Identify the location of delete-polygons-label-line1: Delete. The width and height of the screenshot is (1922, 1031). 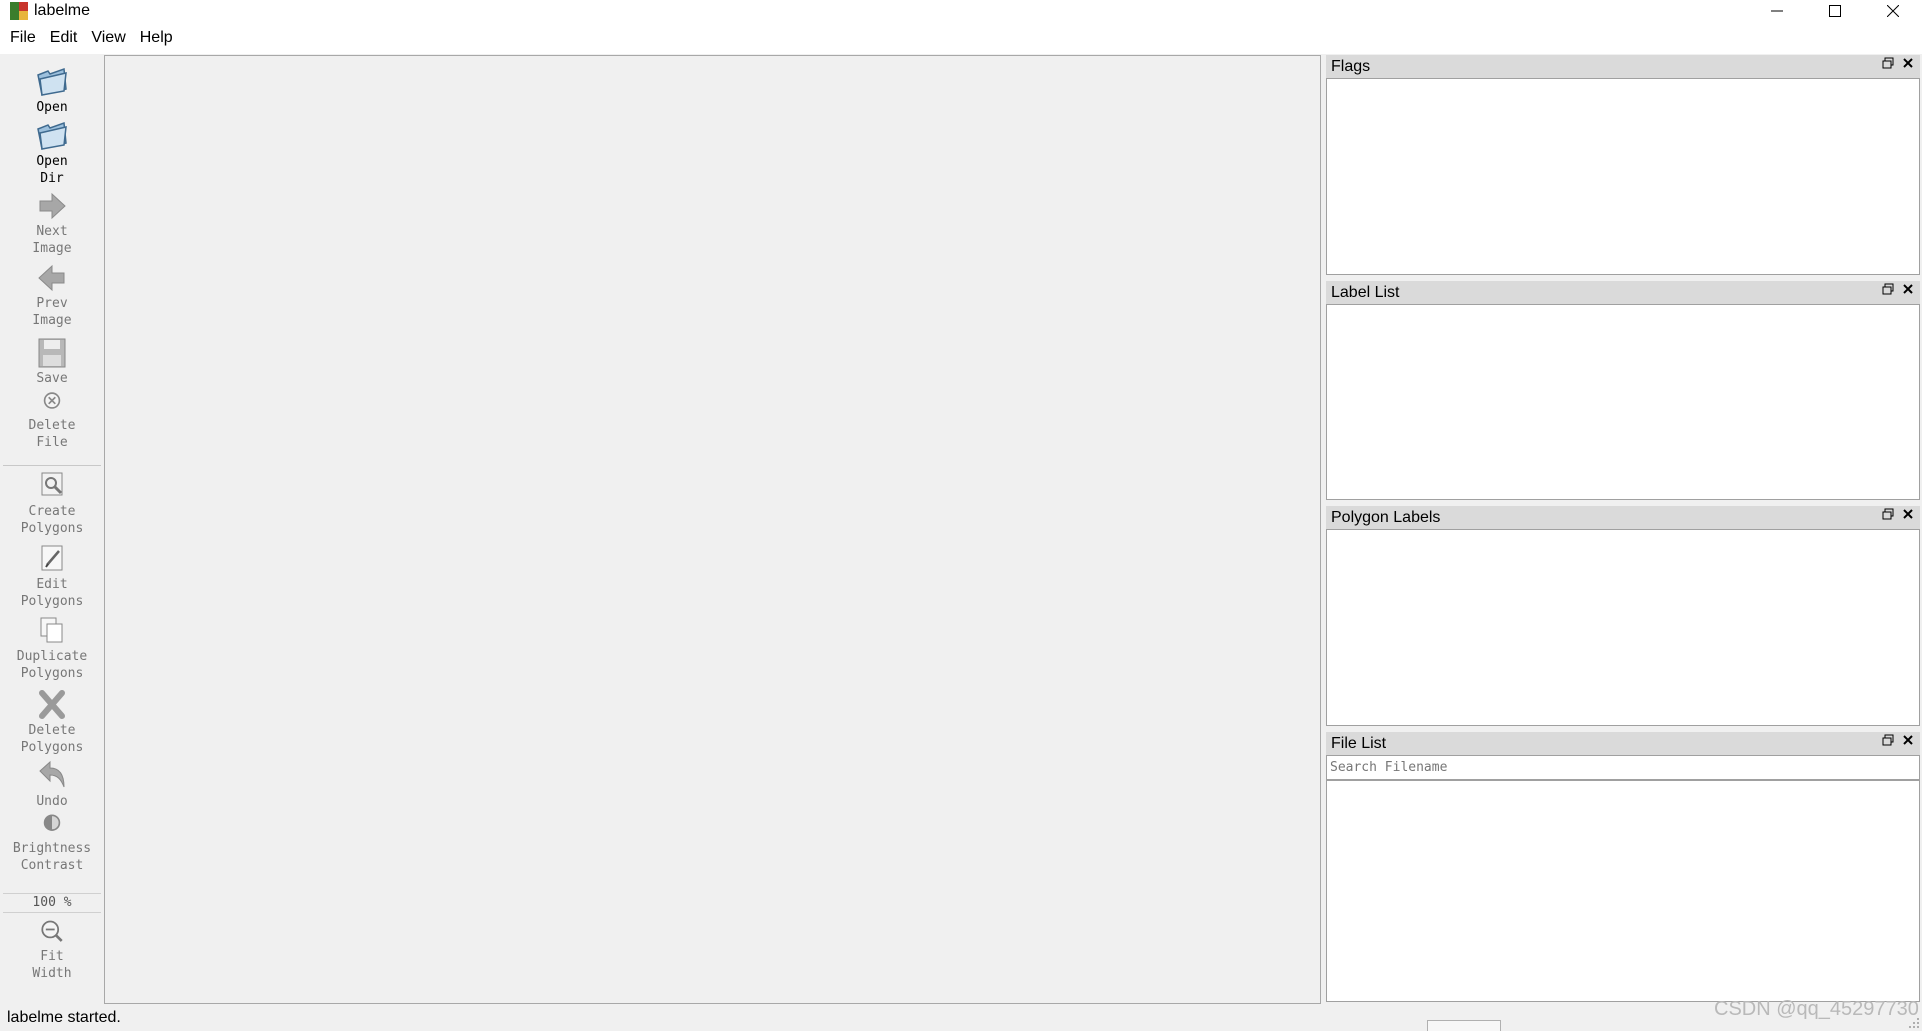
(52, 730).